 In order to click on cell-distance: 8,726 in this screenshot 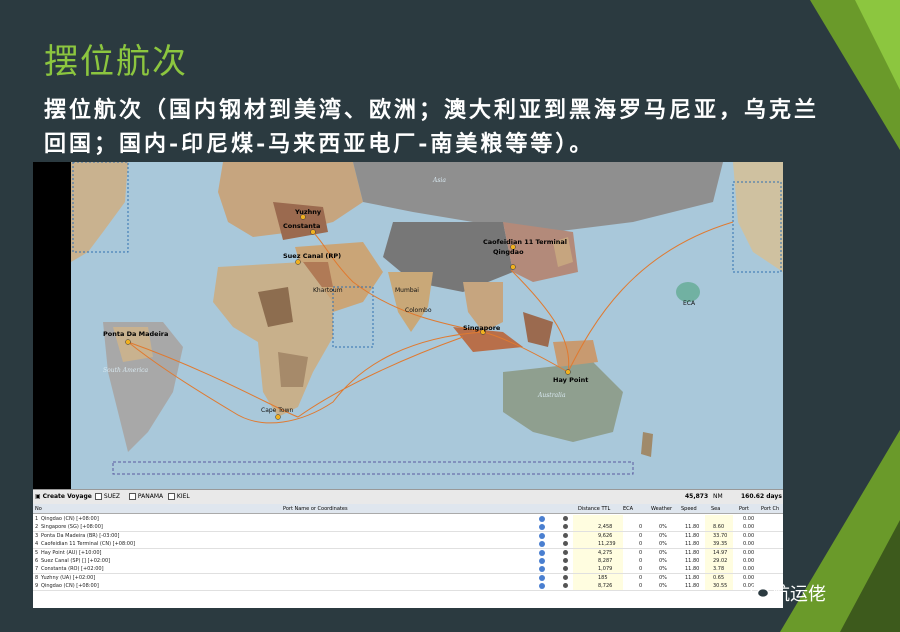, I will do `click(605, 586)`.